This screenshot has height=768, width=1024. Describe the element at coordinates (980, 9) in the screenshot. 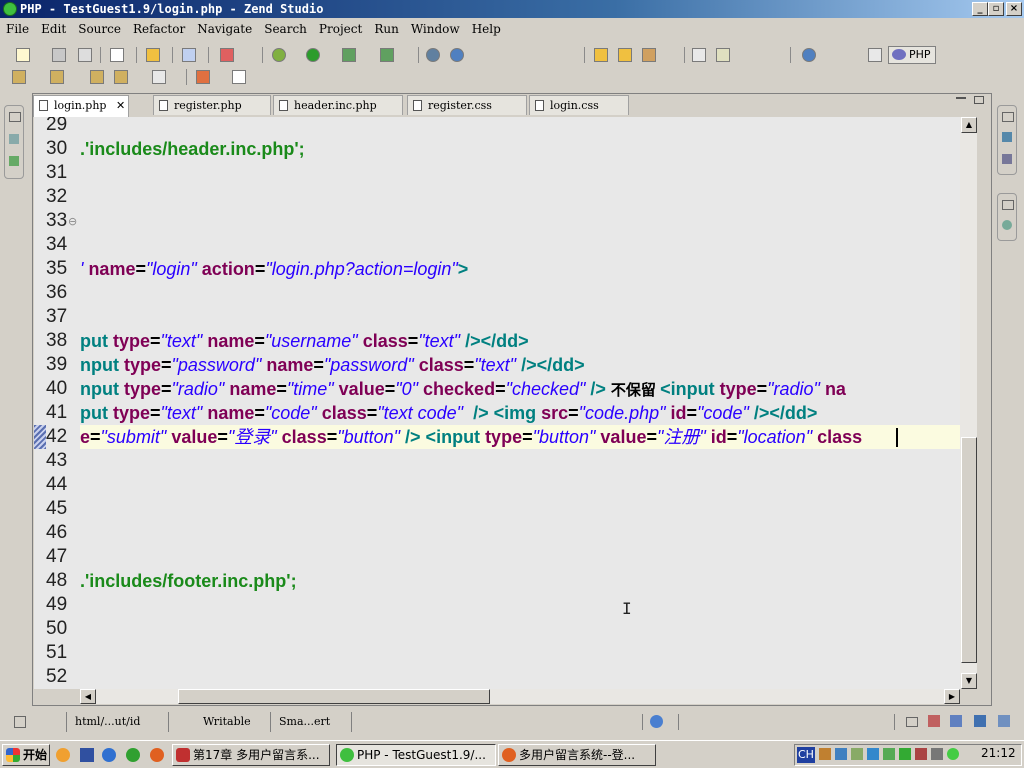

I see `minimize-button: _` at that location.